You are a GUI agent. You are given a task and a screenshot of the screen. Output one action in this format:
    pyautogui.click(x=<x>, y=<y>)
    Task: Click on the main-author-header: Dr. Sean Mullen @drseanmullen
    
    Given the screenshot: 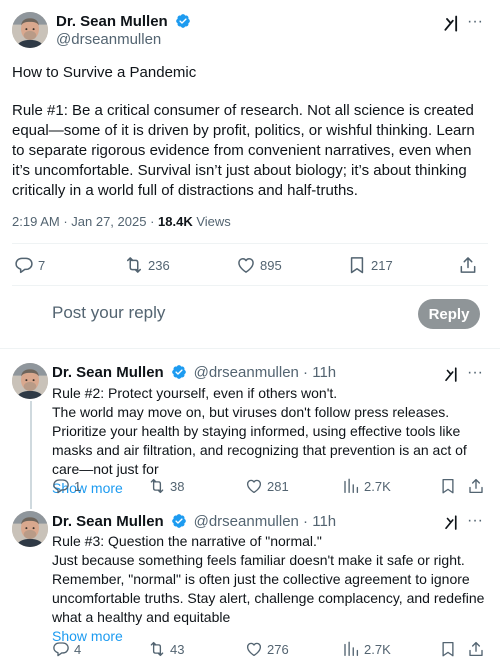 What is the action you would take?
    pyautogui.click(x=123, y=30)
    